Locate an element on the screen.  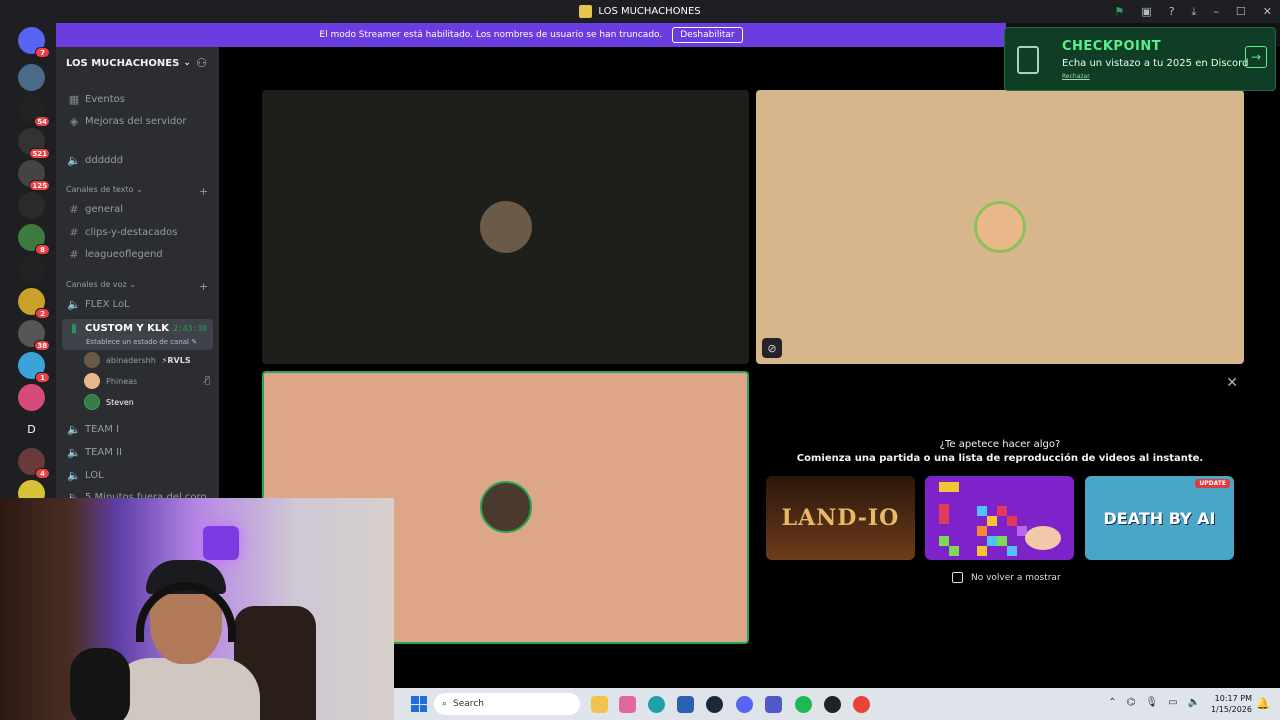
activity-card-blocks is located at coordinates (999, 518).